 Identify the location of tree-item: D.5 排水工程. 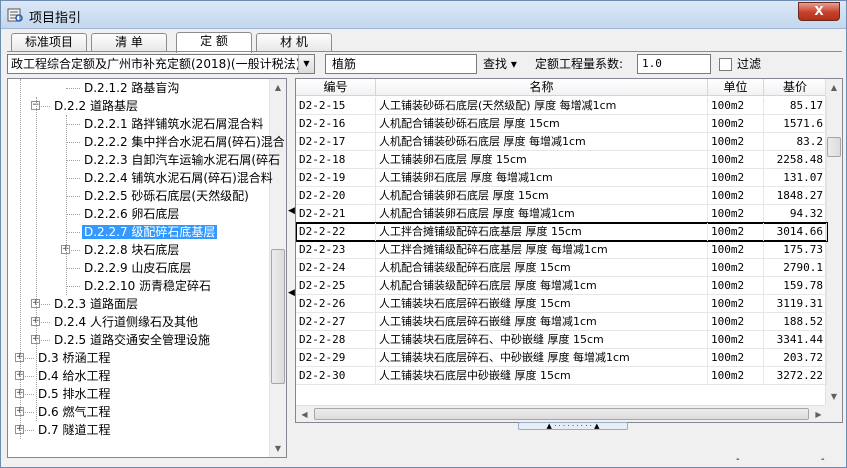
(74, 394).